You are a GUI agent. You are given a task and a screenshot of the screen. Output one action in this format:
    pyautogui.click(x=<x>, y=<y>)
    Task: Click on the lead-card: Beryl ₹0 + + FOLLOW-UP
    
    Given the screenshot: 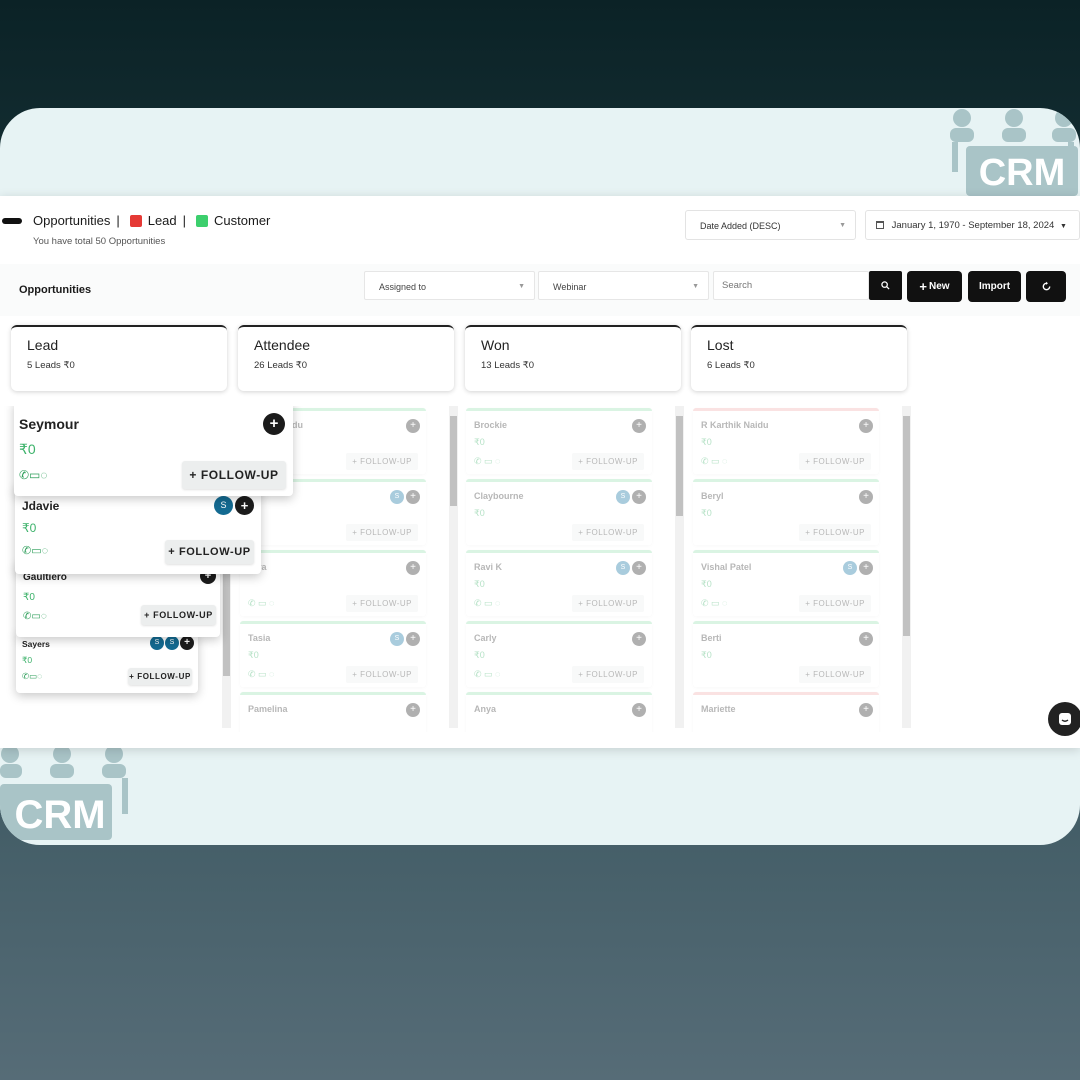 What is the action you would take?
    pyautogui.click(x=786, y=512)
    